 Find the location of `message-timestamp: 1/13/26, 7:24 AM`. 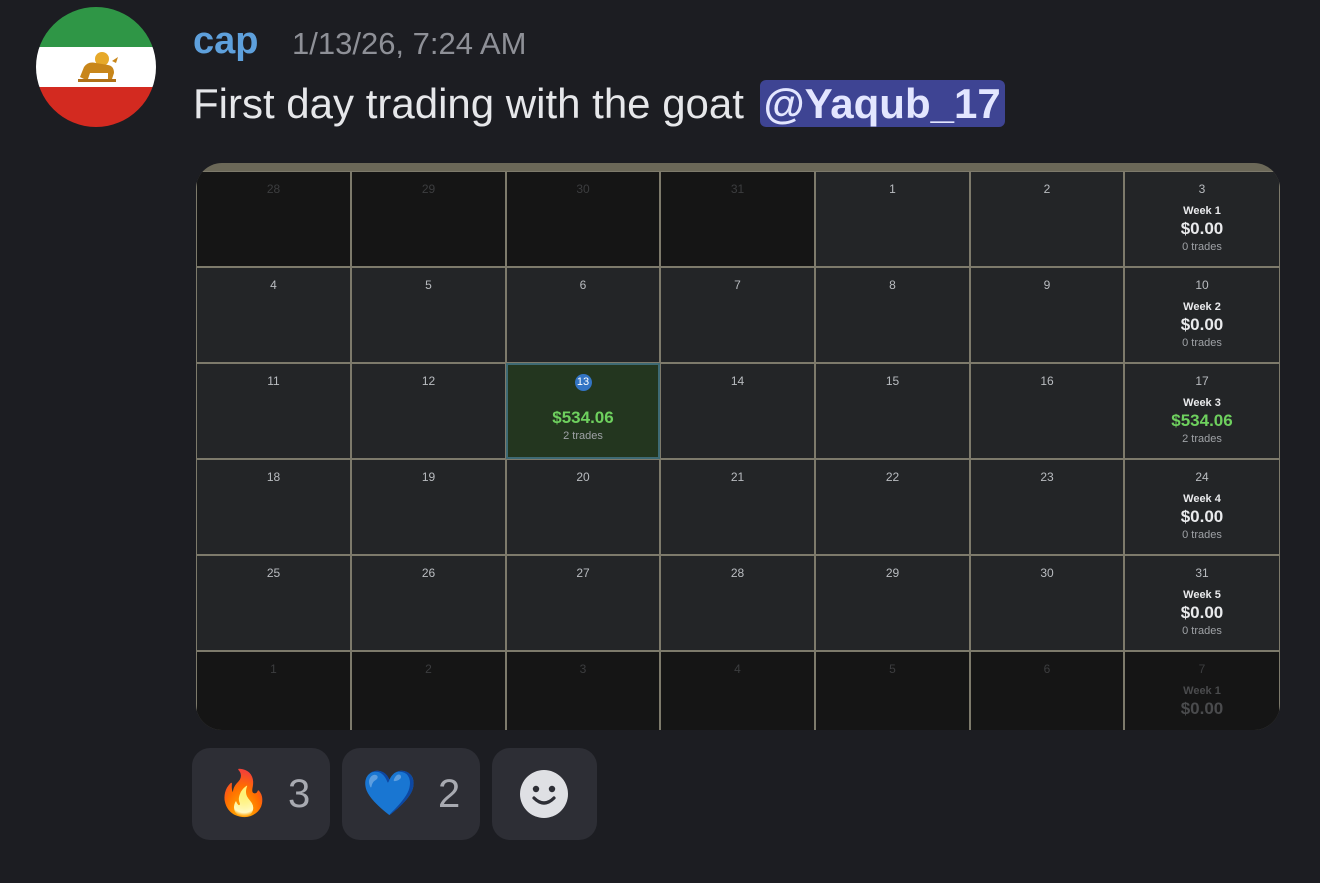

message-timestamp: 1/13/26, 7:24 AM is located at coordinates (409, 43).